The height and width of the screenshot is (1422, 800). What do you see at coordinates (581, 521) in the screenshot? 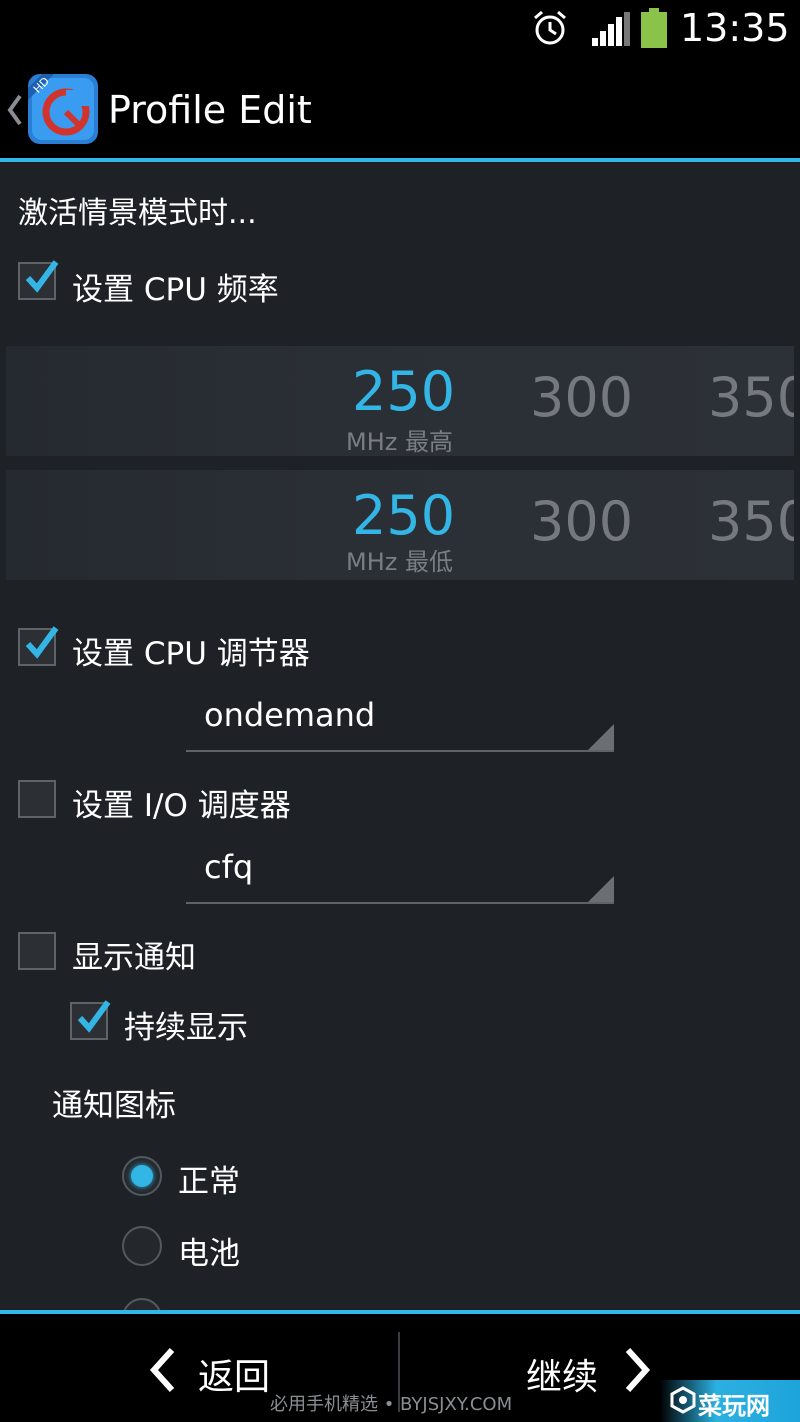
I see `min-freq-option: 300` at bounding box center [581, 521].